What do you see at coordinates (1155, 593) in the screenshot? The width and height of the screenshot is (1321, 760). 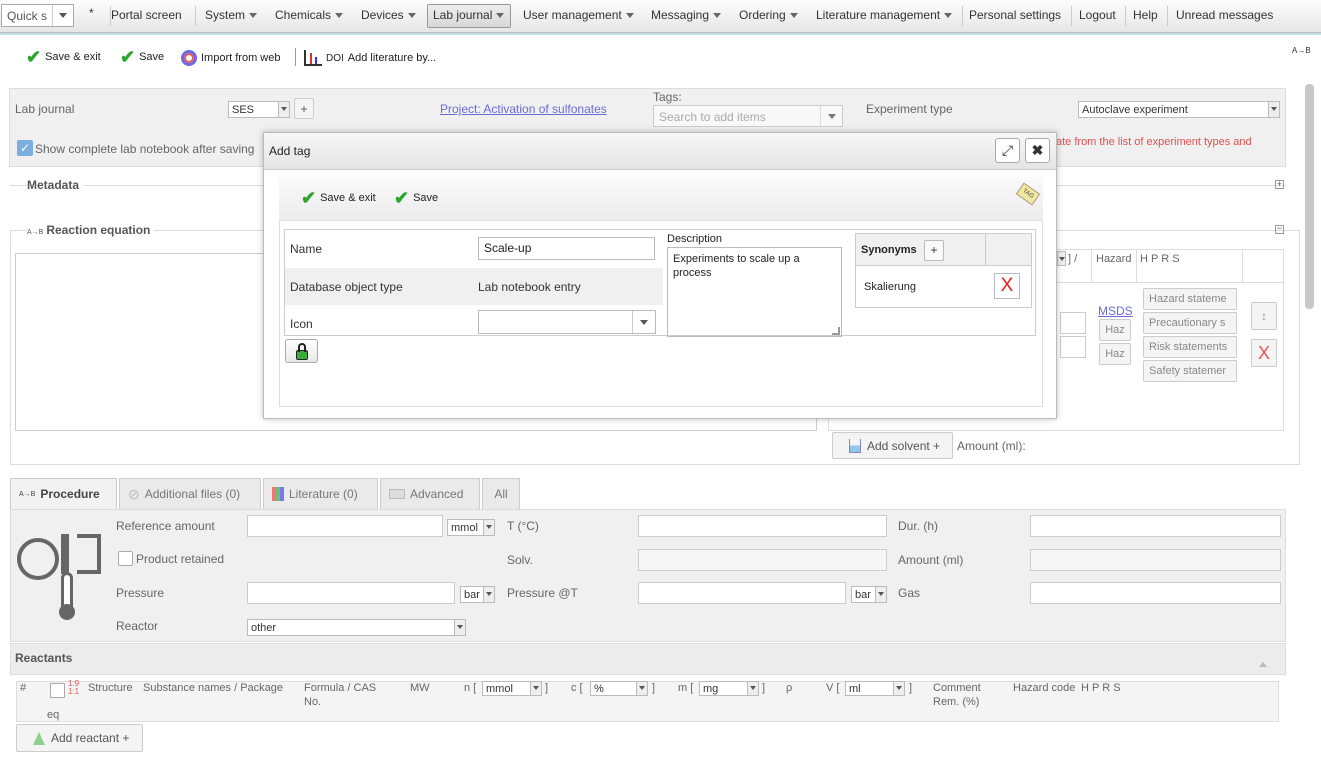 I see `gas-input` at bounding box center [1155, 593].